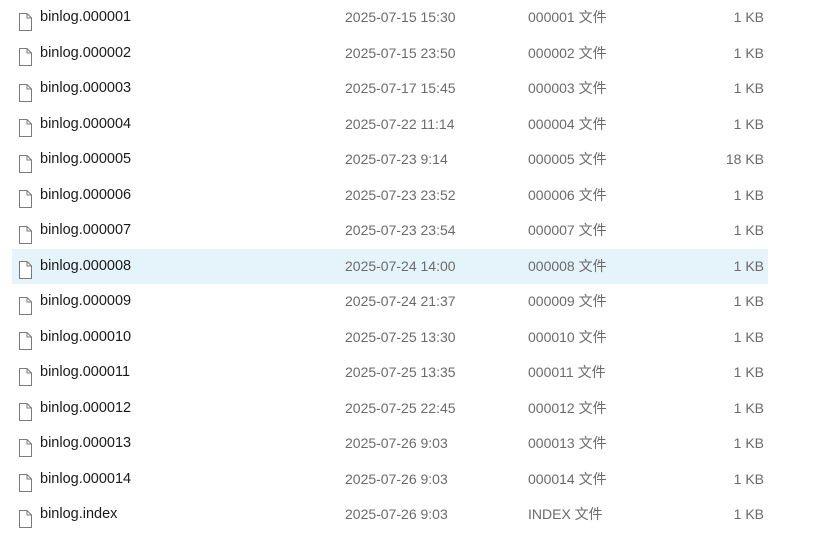 This screenshot has height=541, width=830. I want to click on file-name-cell: binlog.000013, so click(74, 444).